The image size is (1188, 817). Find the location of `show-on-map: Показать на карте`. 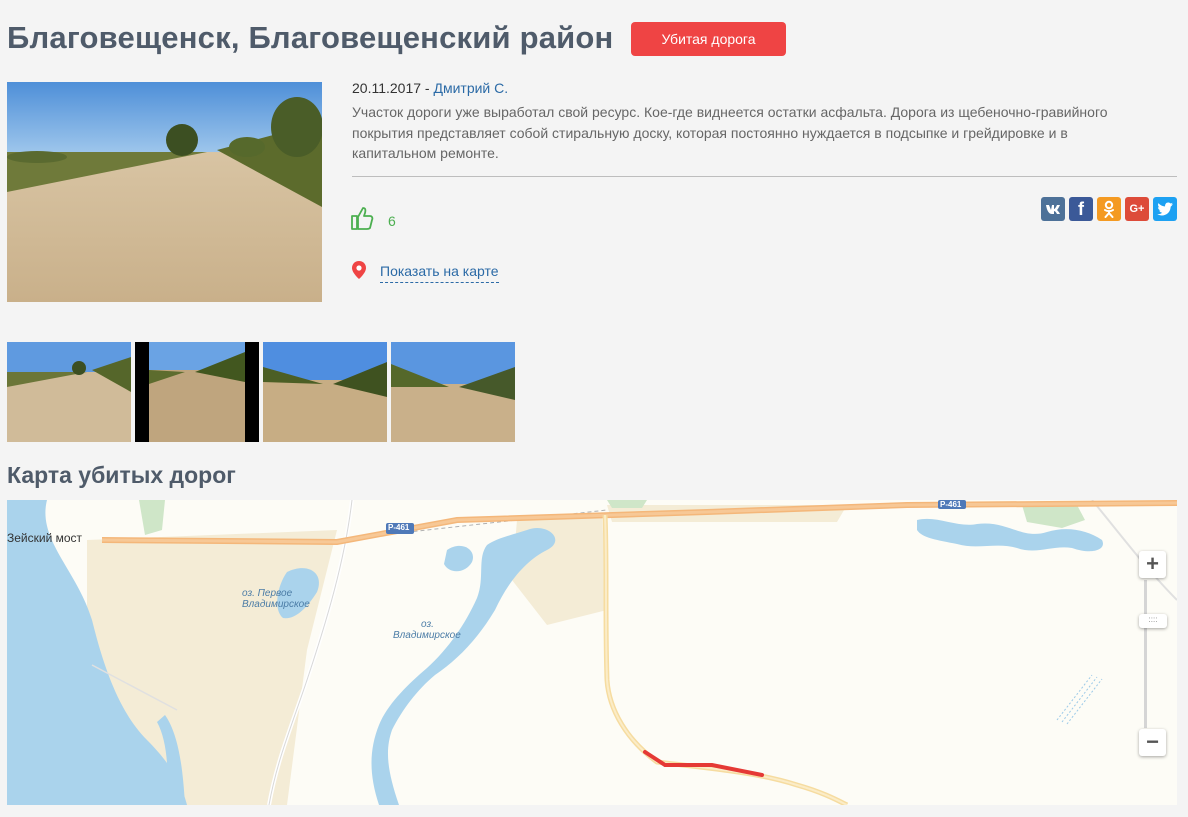

show-on-map: Показать на карте is located at coordinates (425, 272).